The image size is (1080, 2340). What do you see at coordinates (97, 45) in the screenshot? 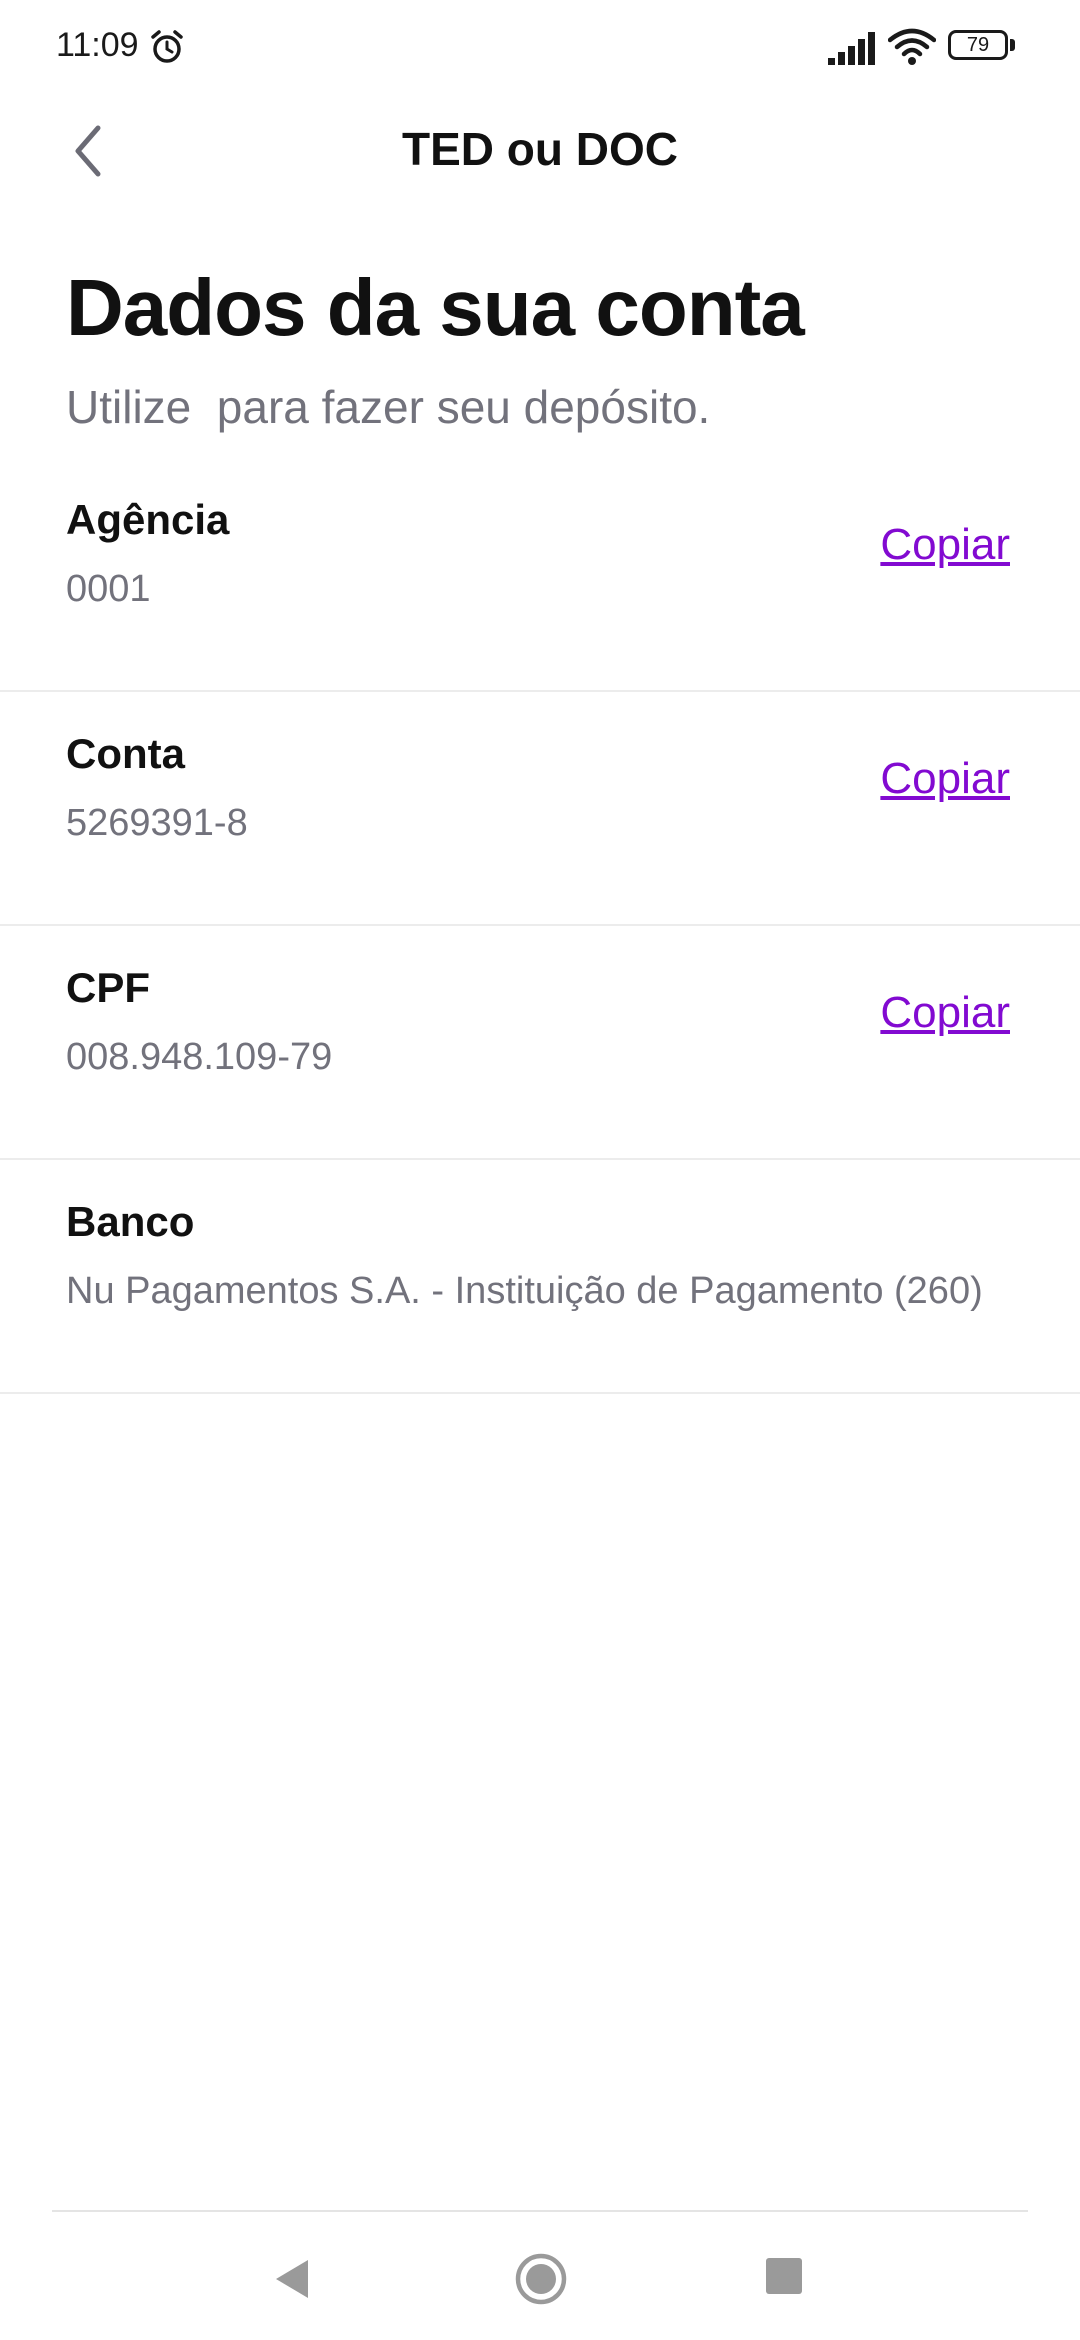
I see `status-time: 11:09` at bounding box center [97, 45].